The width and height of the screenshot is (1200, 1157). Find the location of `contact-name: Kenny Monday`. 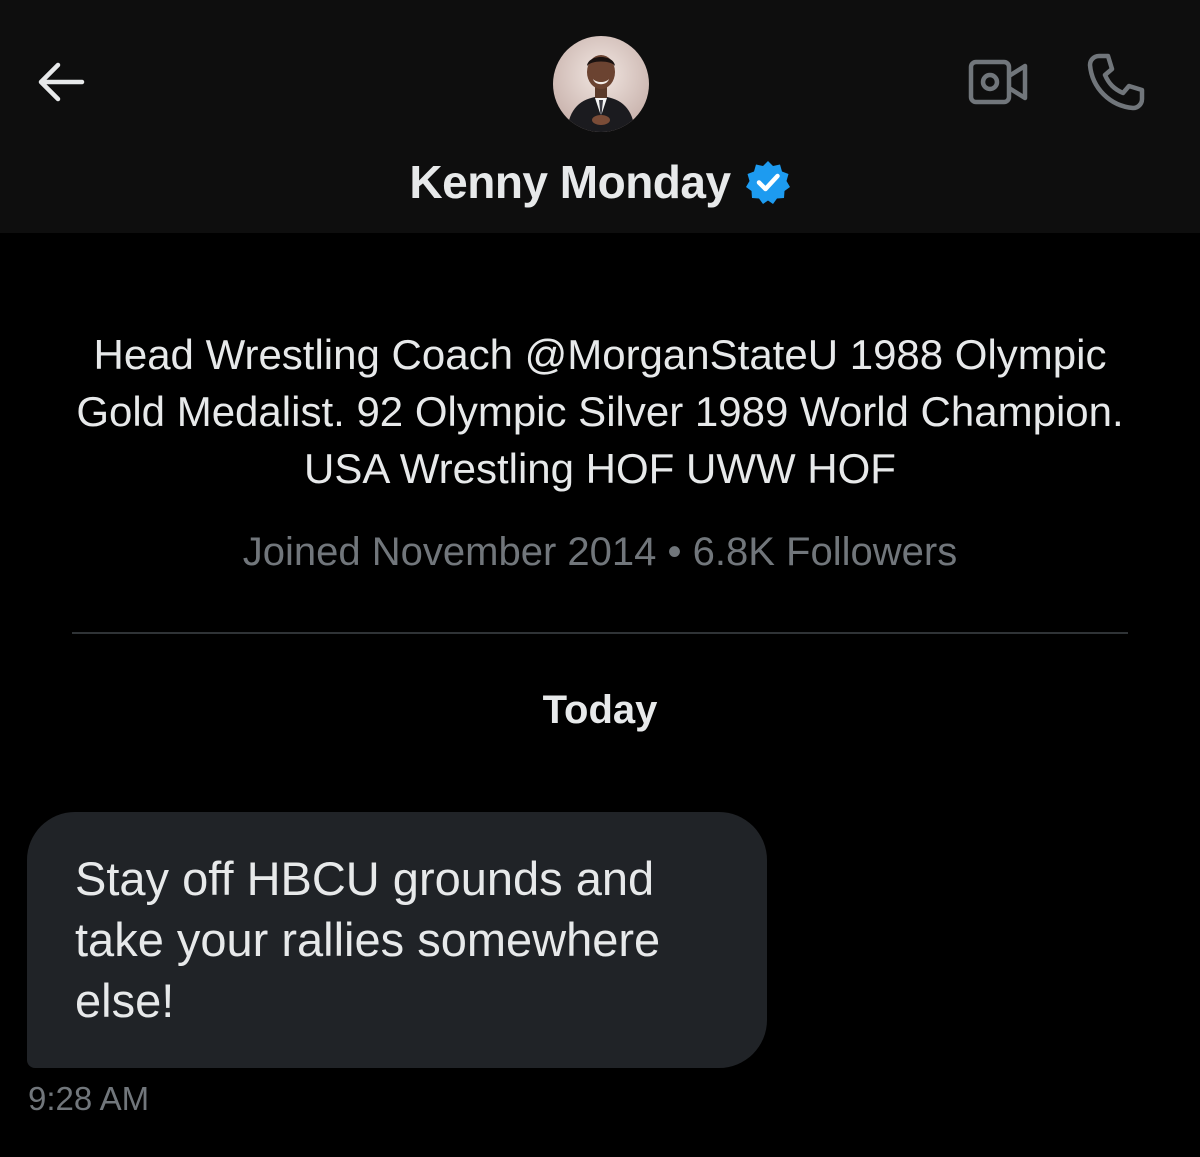

contact-name: Kenny Monday is located at coordinates (570, 182).